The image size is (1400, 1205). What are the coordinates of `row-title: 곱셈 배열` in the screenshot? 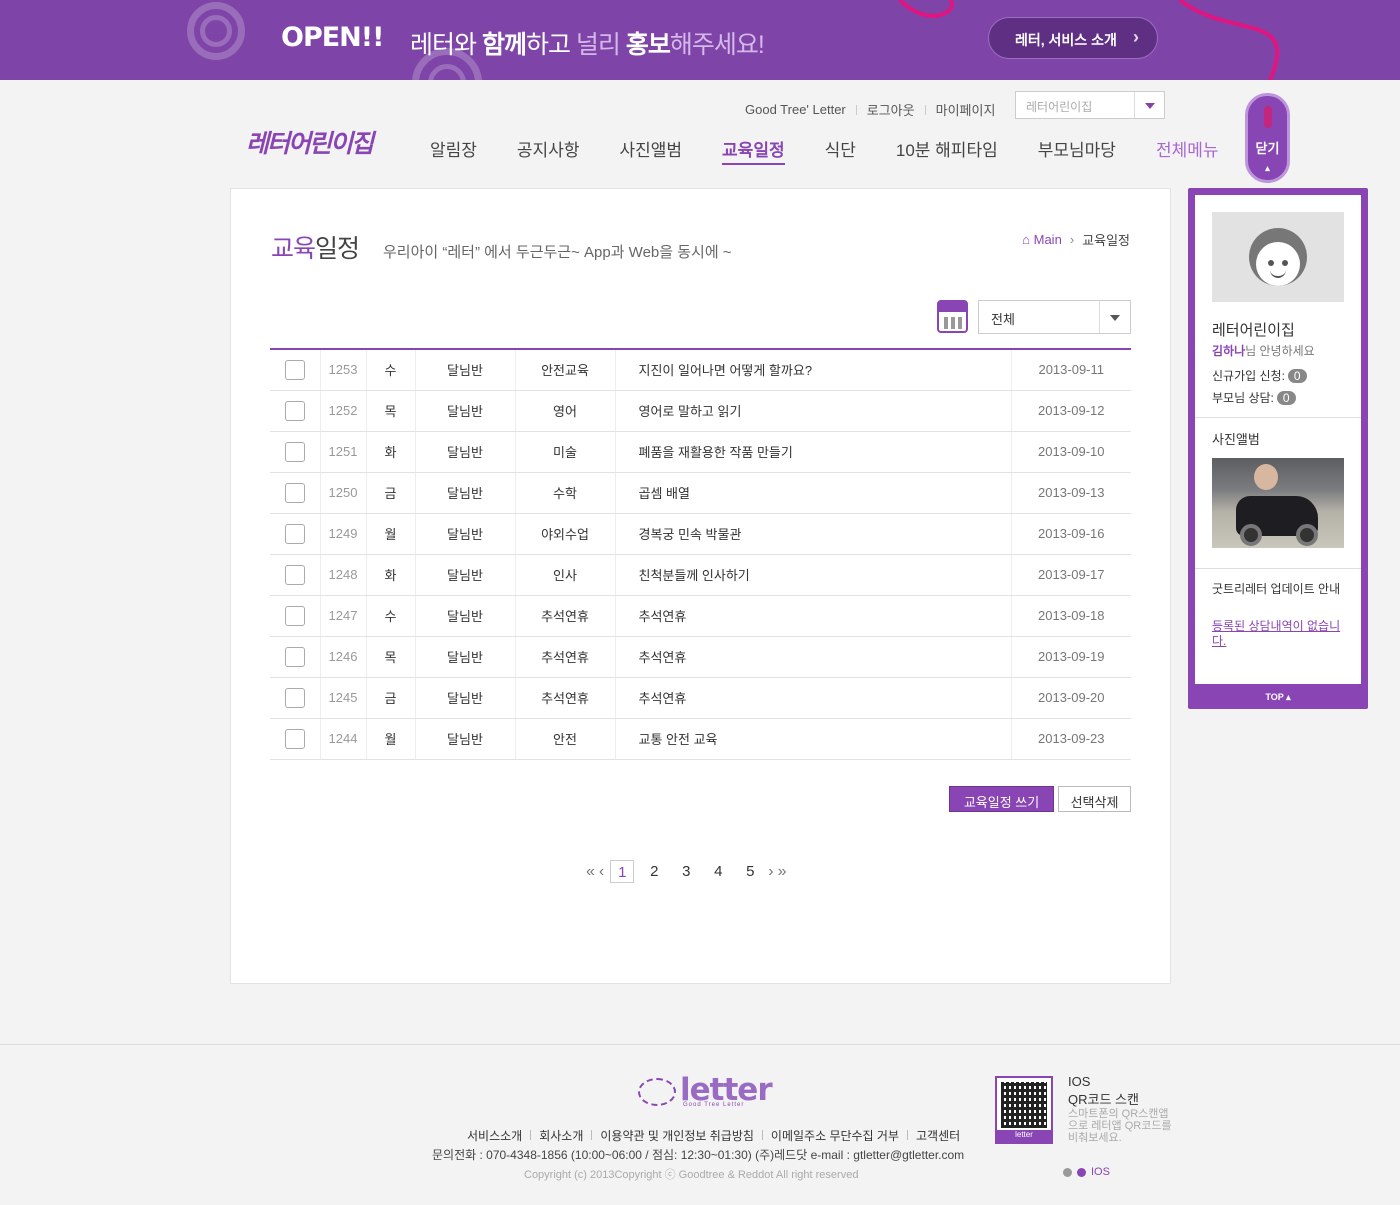 It's located at (812, 493).